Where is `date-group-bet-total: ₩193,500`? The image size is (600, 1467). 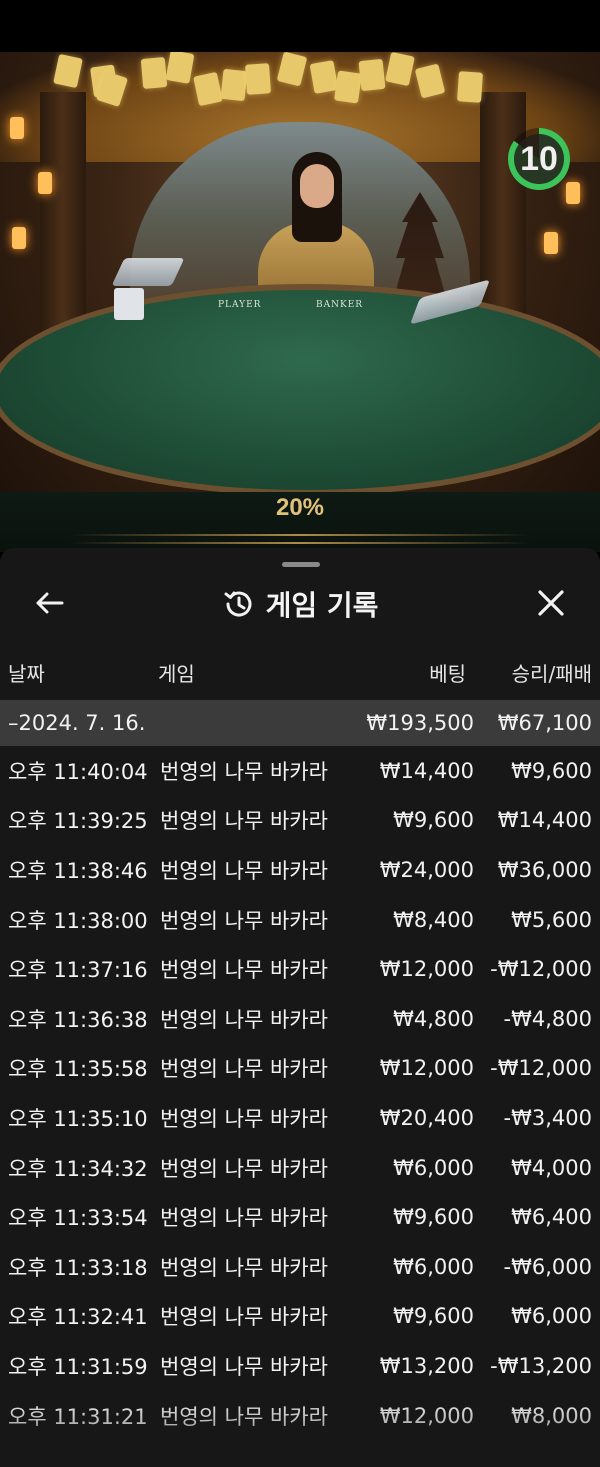
date-group-bet-total: ₩193,500 is located at coordinates (420, 723).